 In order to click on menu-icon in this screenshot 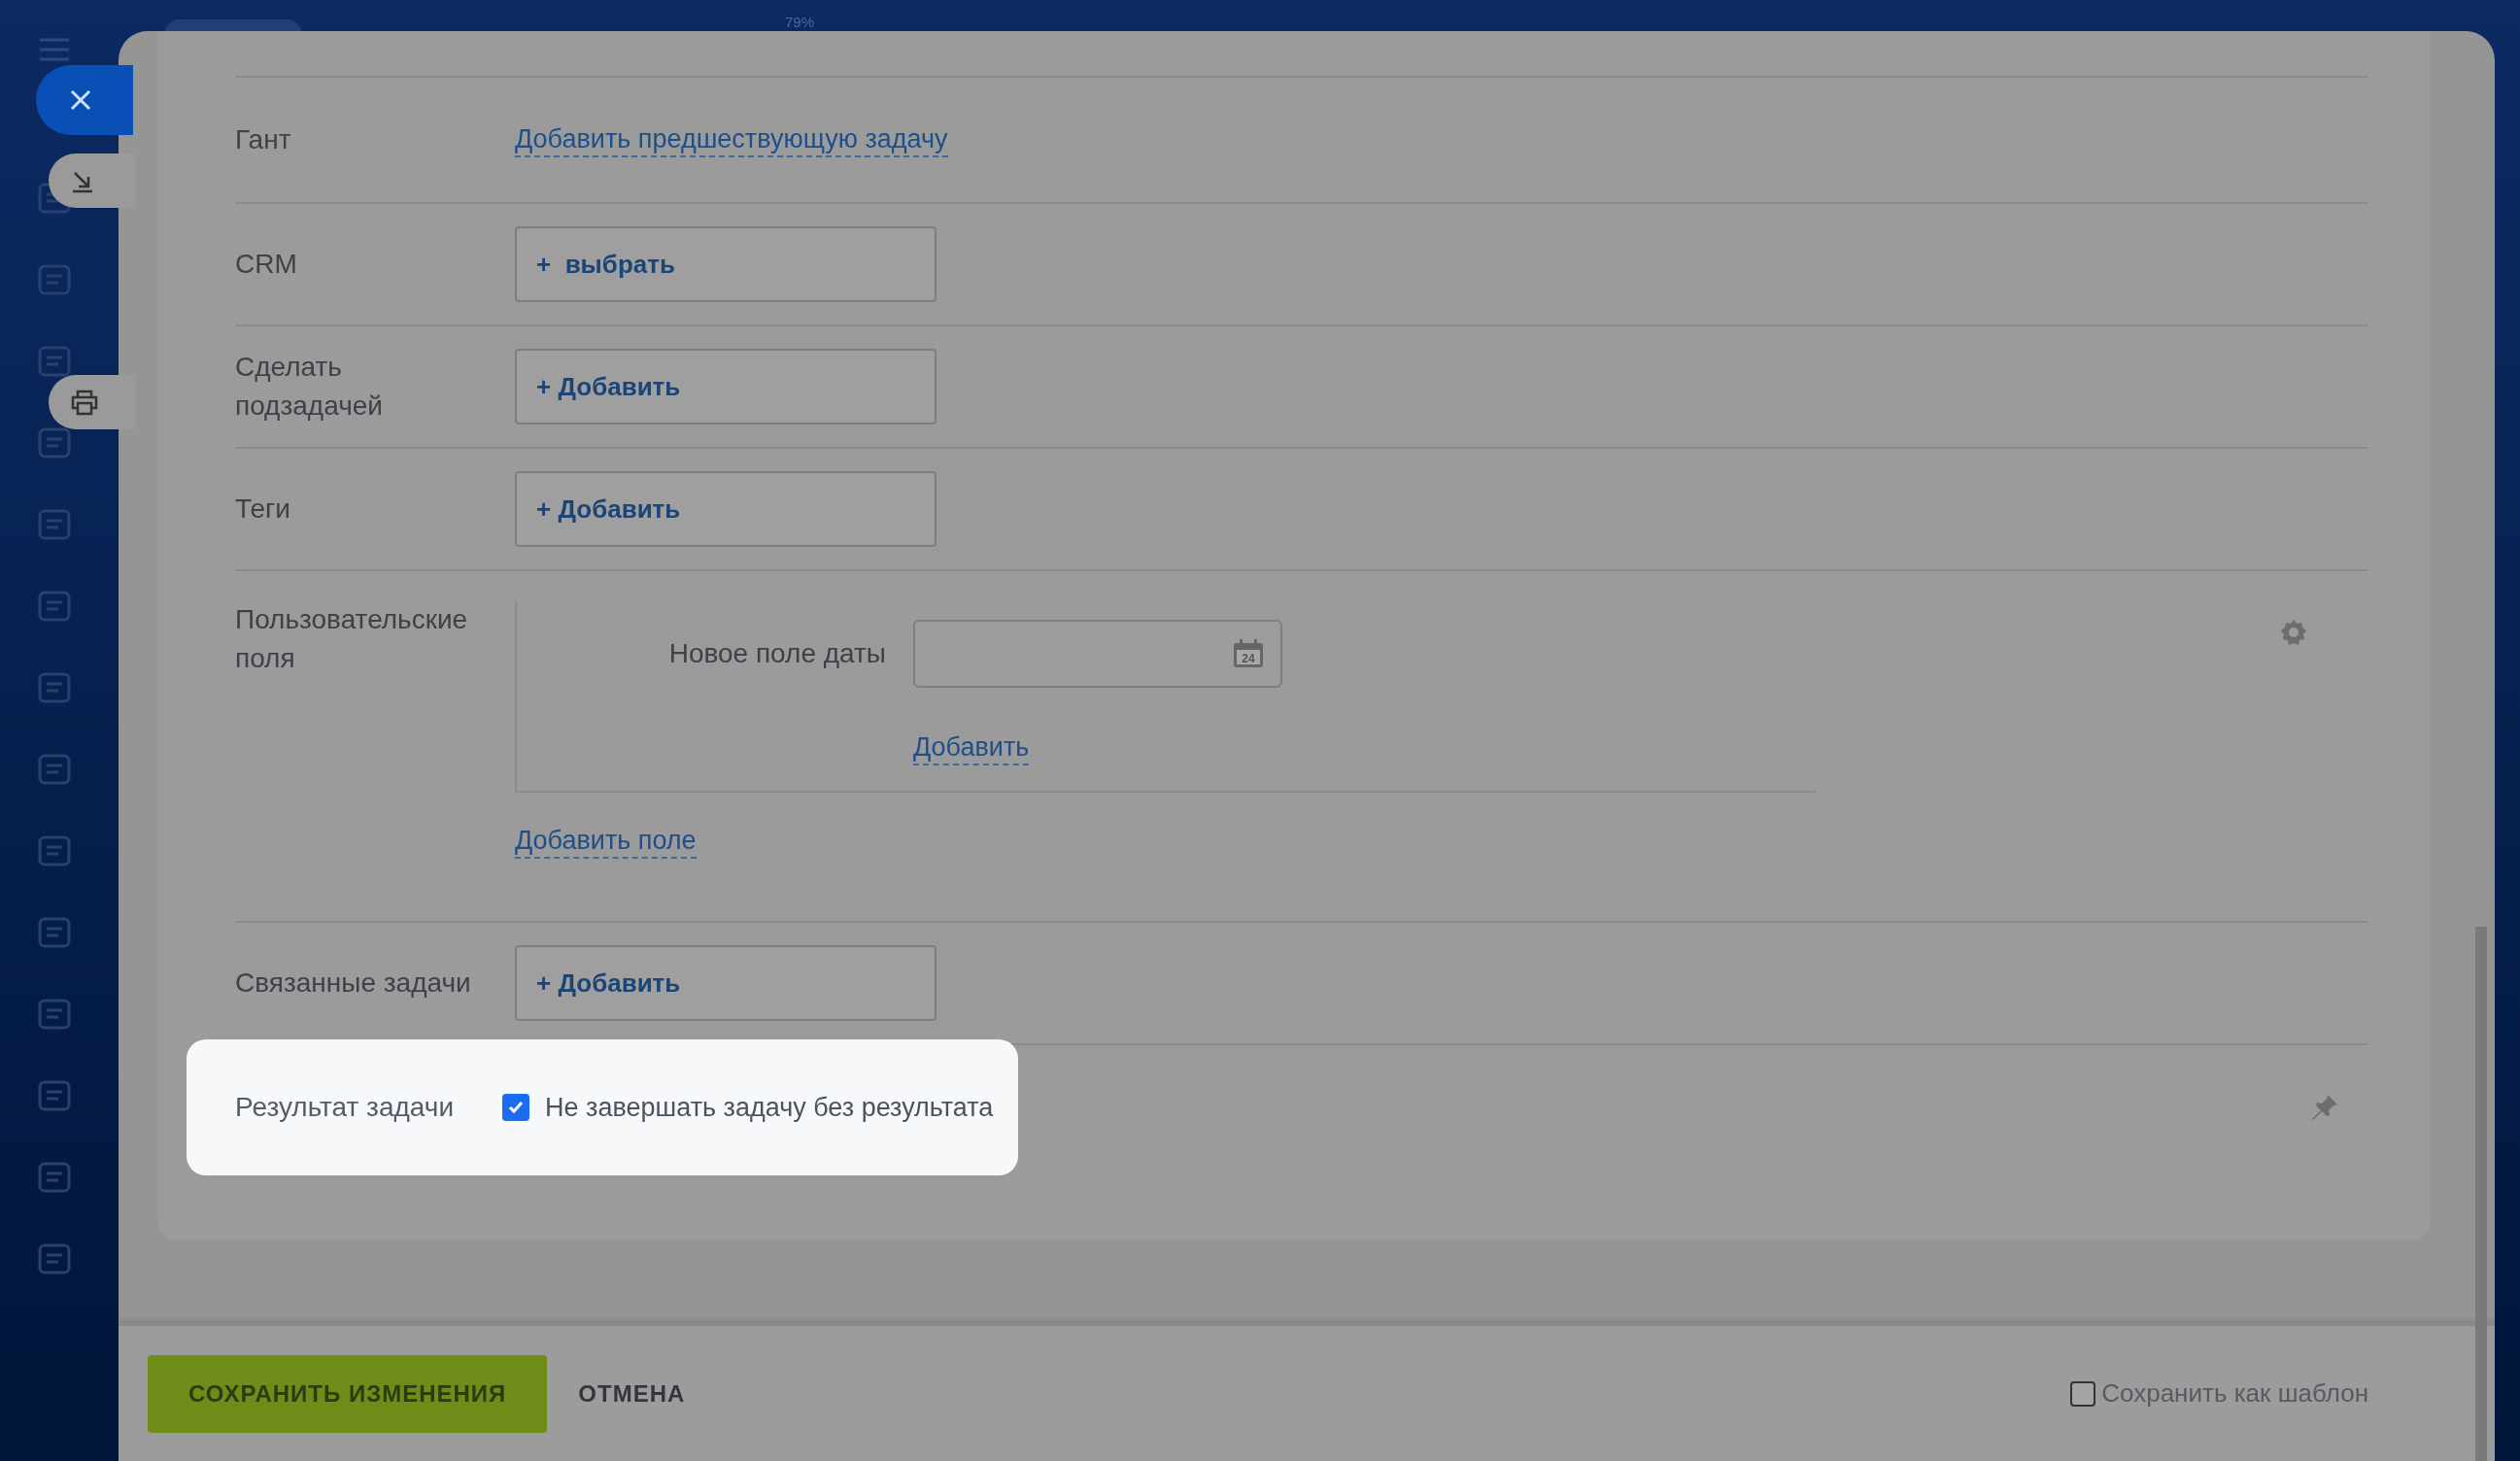, I will do `click(54, 50)`.